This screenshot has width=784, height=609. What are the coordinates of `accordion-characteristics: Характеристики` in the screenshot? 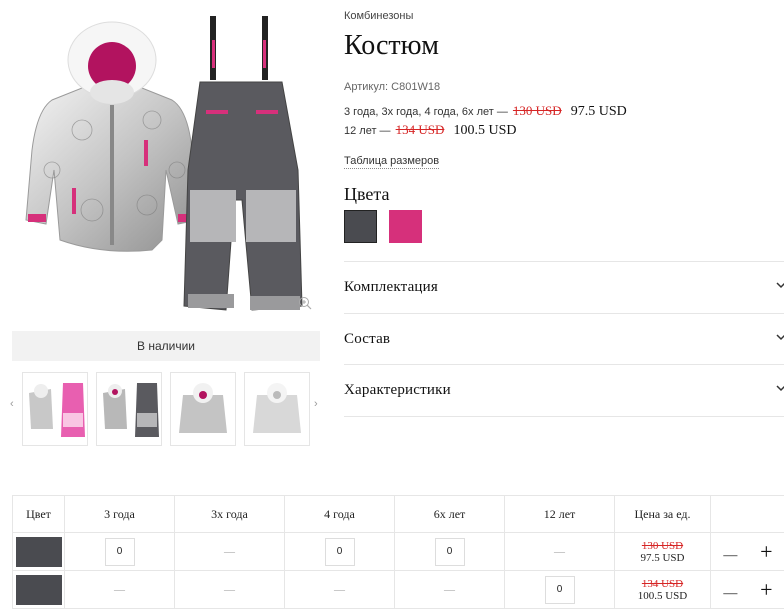 It's located at (564, 390).